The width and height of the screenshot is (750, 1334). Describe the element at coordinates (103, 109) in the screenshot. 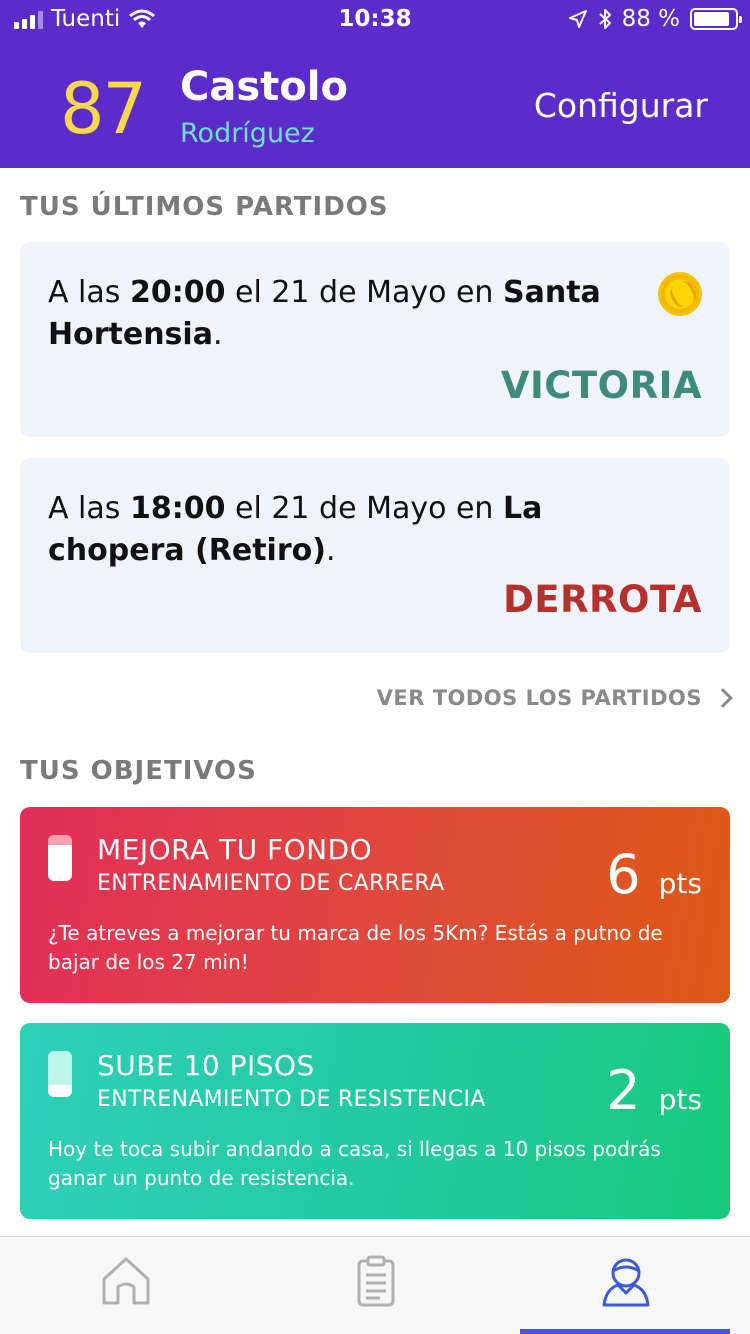

I see `player-score: 87` at that location.